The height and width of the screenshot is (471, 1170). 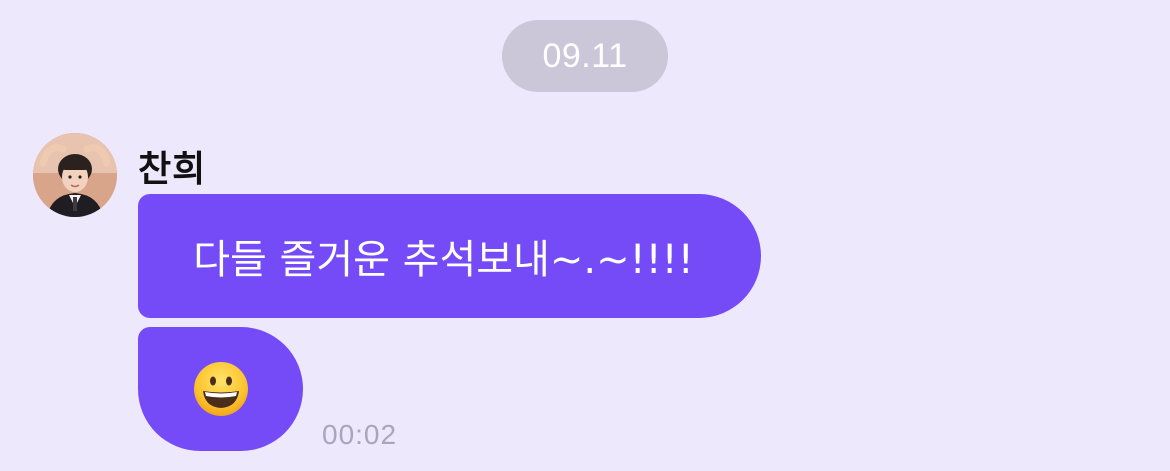 What do you see at coordinates (360, 434) in the screenshot?
I see `message-timestamp: 00:02` at bounding box center [360, 434].